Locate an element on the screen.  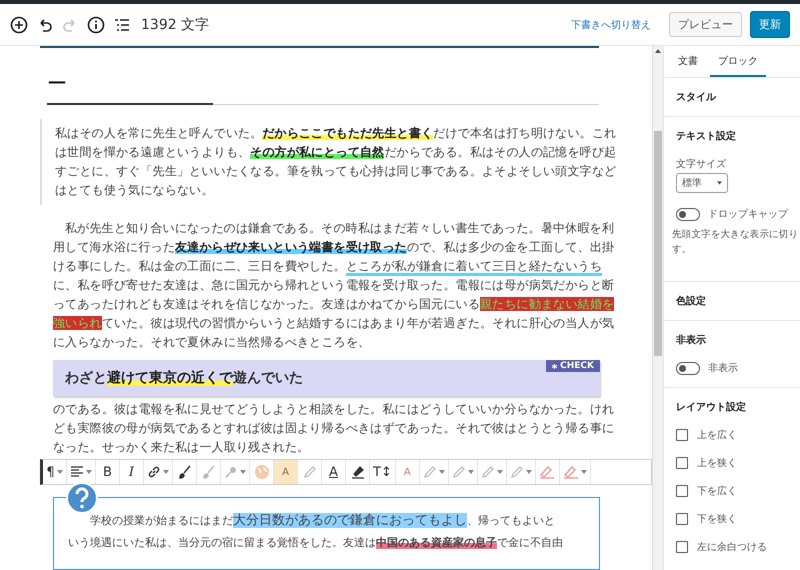
checkbox-label: 上を狭く is located at coordinates (717, 463).